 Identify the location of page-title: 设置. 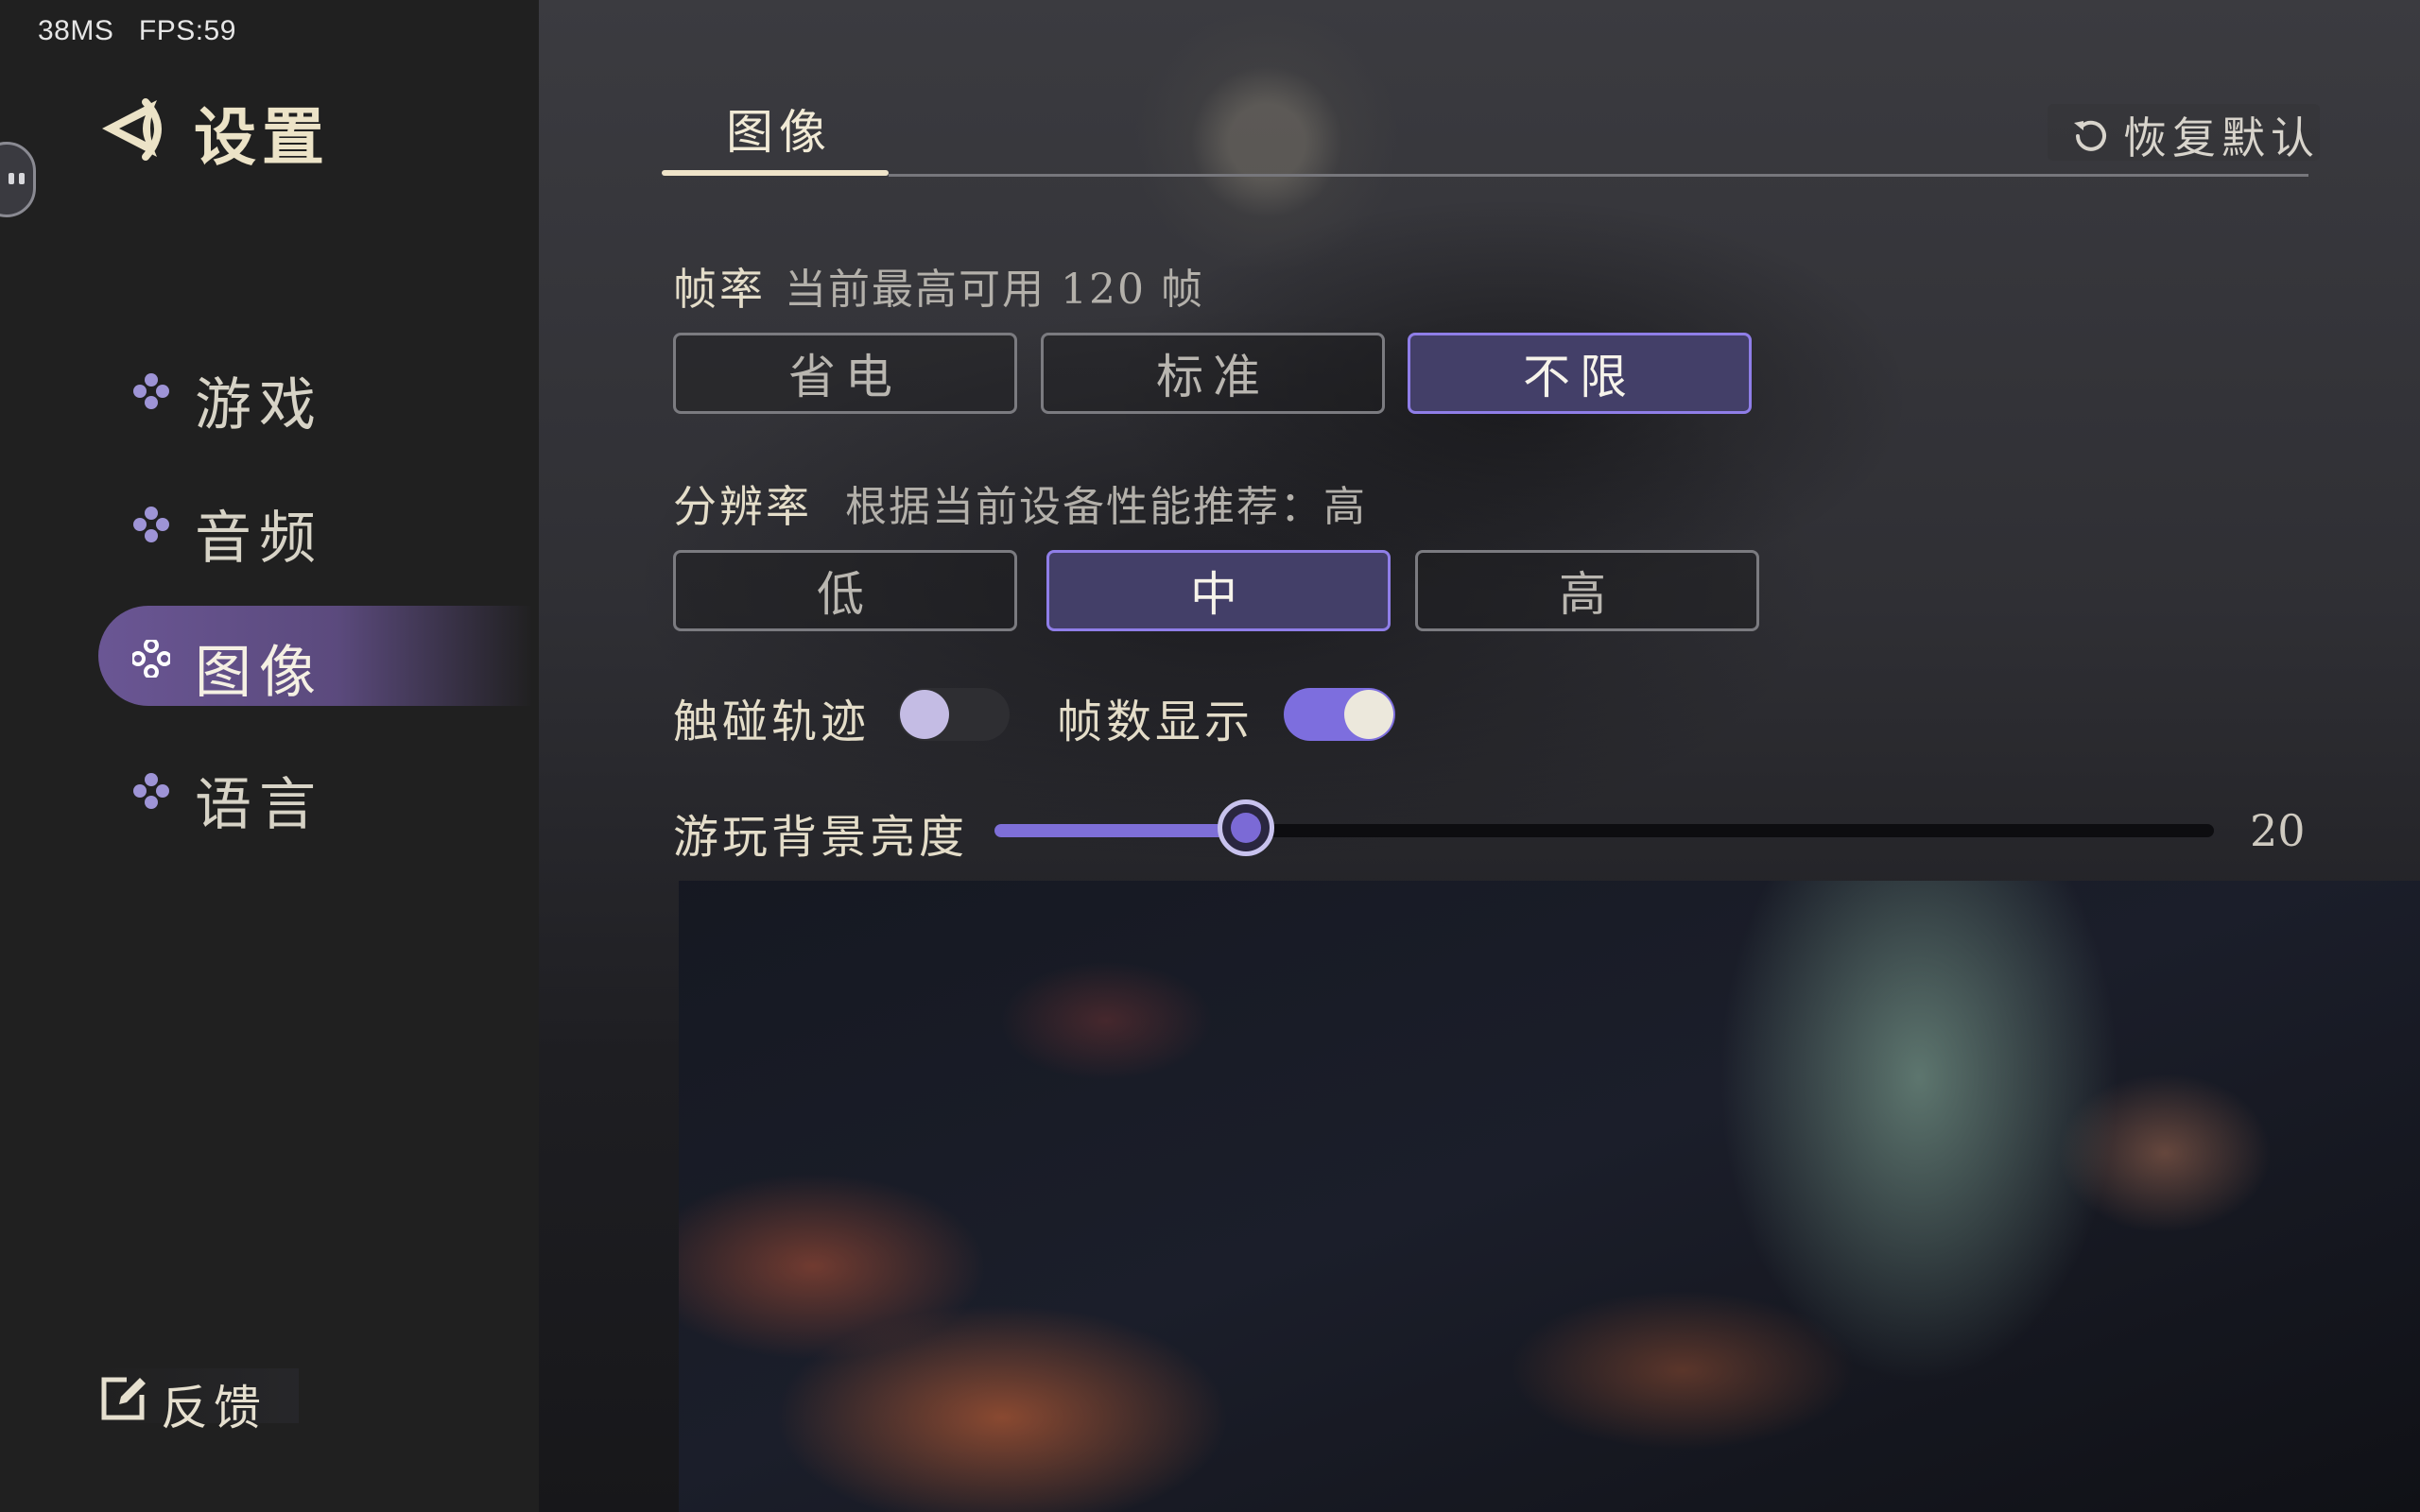
(262, 137).